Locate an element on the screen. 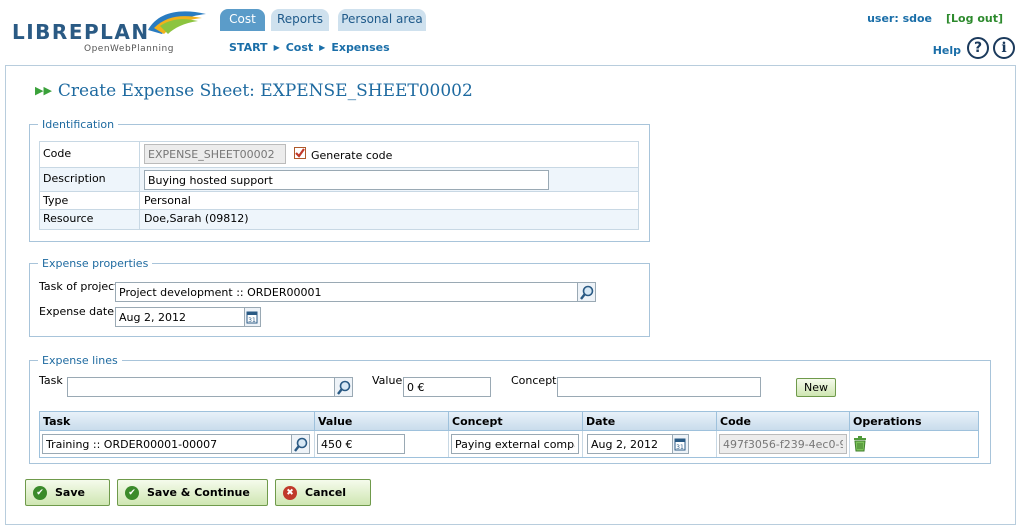 Image resolution: width=1021 pixels, height=528 pixels. new-line-concept-input is located at coordinates (659, 387).